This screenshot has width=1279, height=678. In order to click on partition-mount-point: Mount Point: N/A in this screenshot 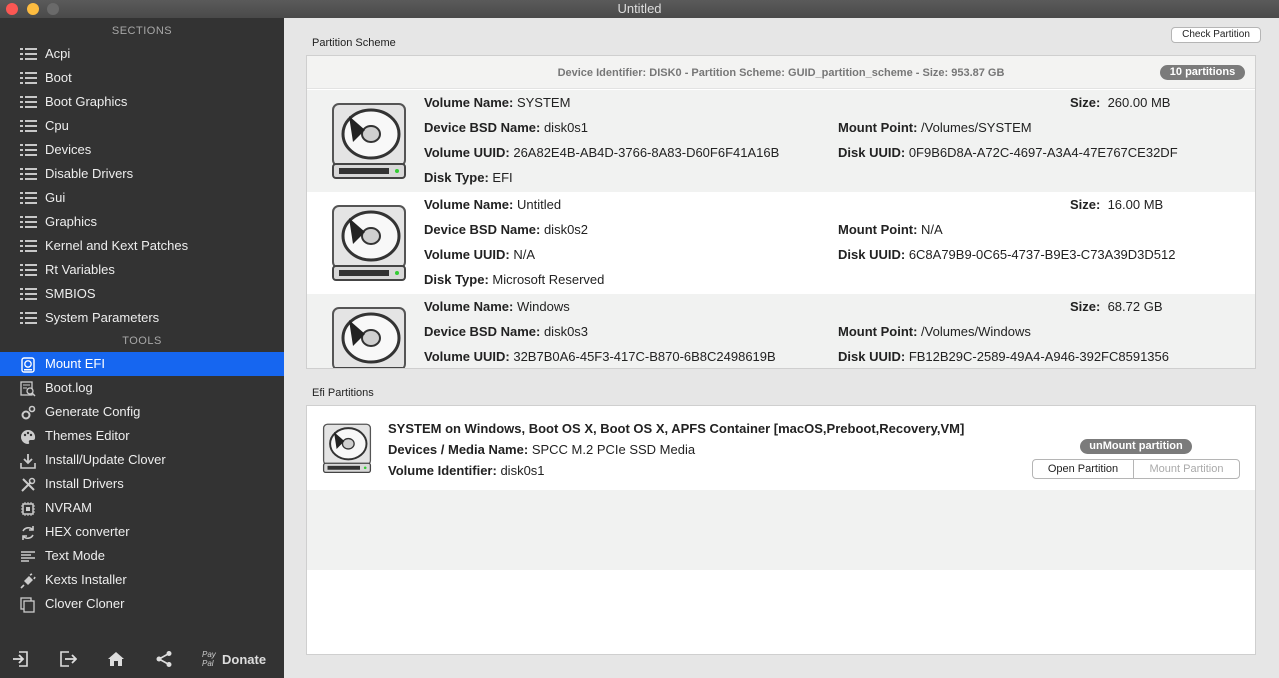, I will do `click(890, 229)`.